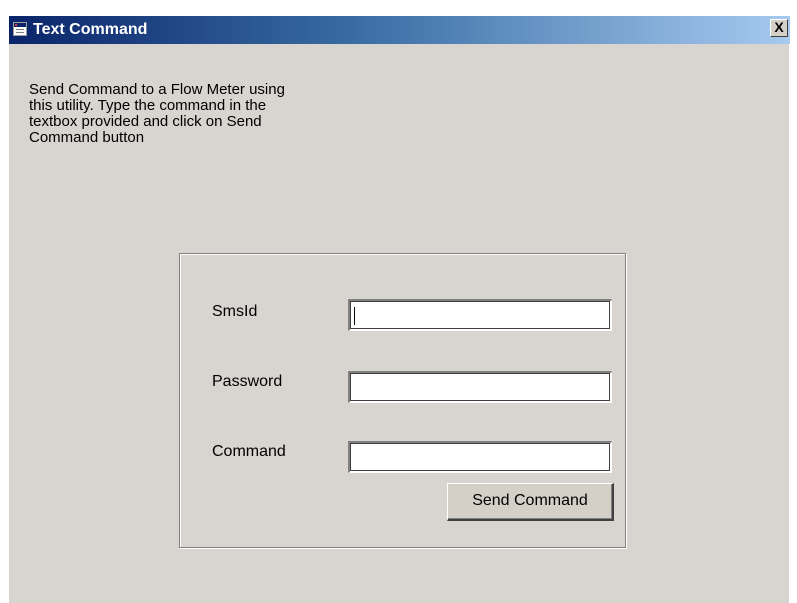 This screenshot has width=797, height=603. Describe the element at coordinates (247, 381) in the screenshot. I see `password-label: Password` at that location.